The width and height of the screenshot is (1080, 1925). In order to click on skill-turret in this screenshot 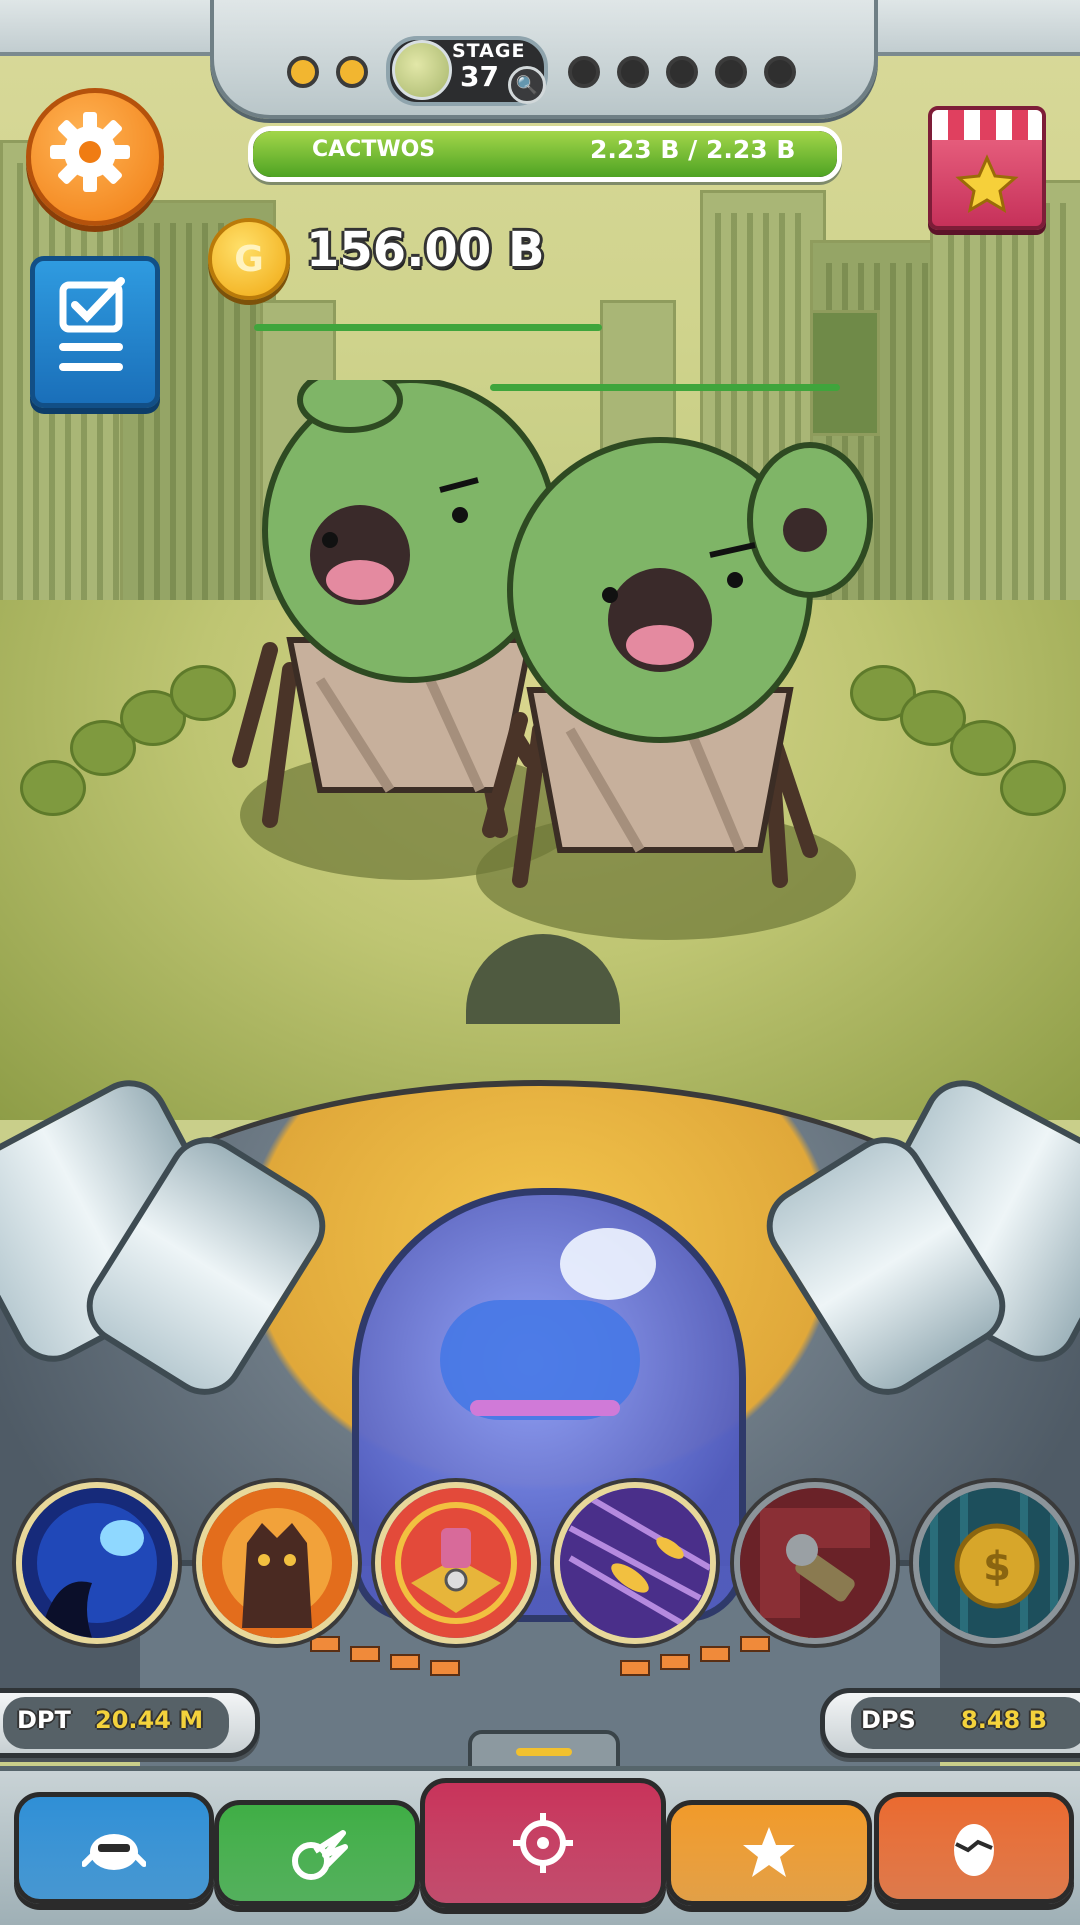, I will do `click(456, 1563)`.